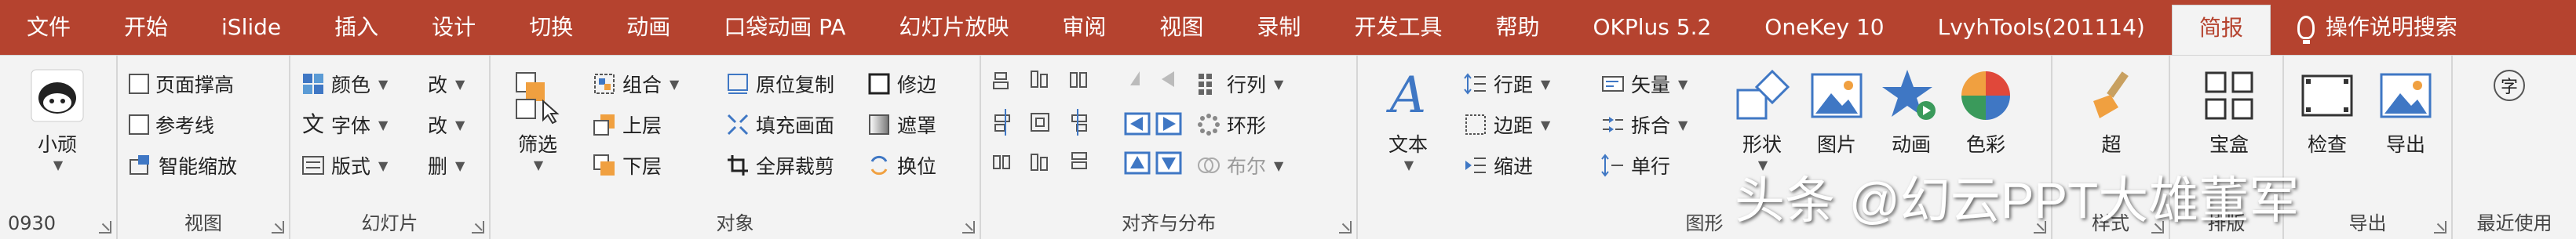  What do you see at coordinates (627, 124) in the screenshot?
I see `bring-forward-button: 上层` at bounding box center [627, 124].